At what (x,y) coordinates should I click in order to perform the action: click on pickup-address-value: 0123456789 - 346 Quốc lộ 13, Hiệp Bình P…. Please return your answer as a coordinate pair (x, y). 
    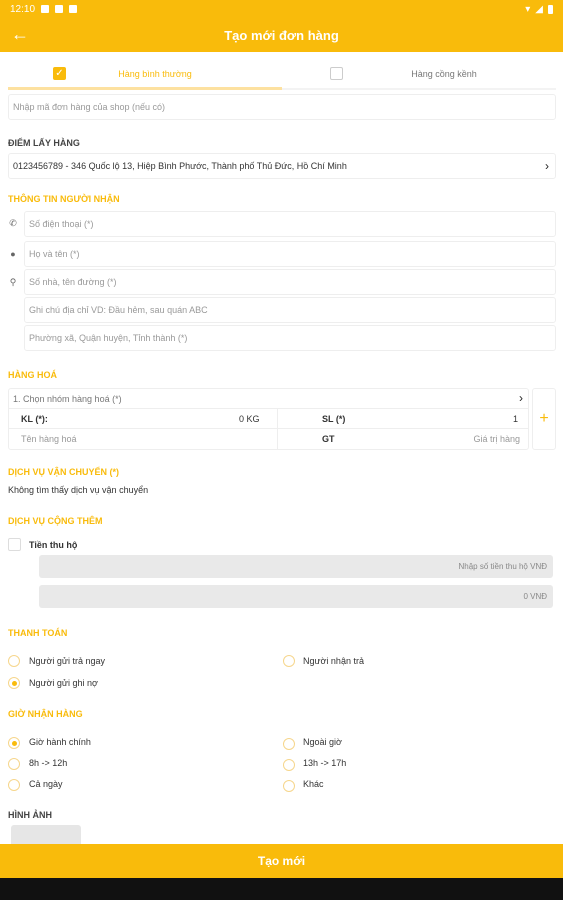
    Looking at the image, I should click on (180, 166).